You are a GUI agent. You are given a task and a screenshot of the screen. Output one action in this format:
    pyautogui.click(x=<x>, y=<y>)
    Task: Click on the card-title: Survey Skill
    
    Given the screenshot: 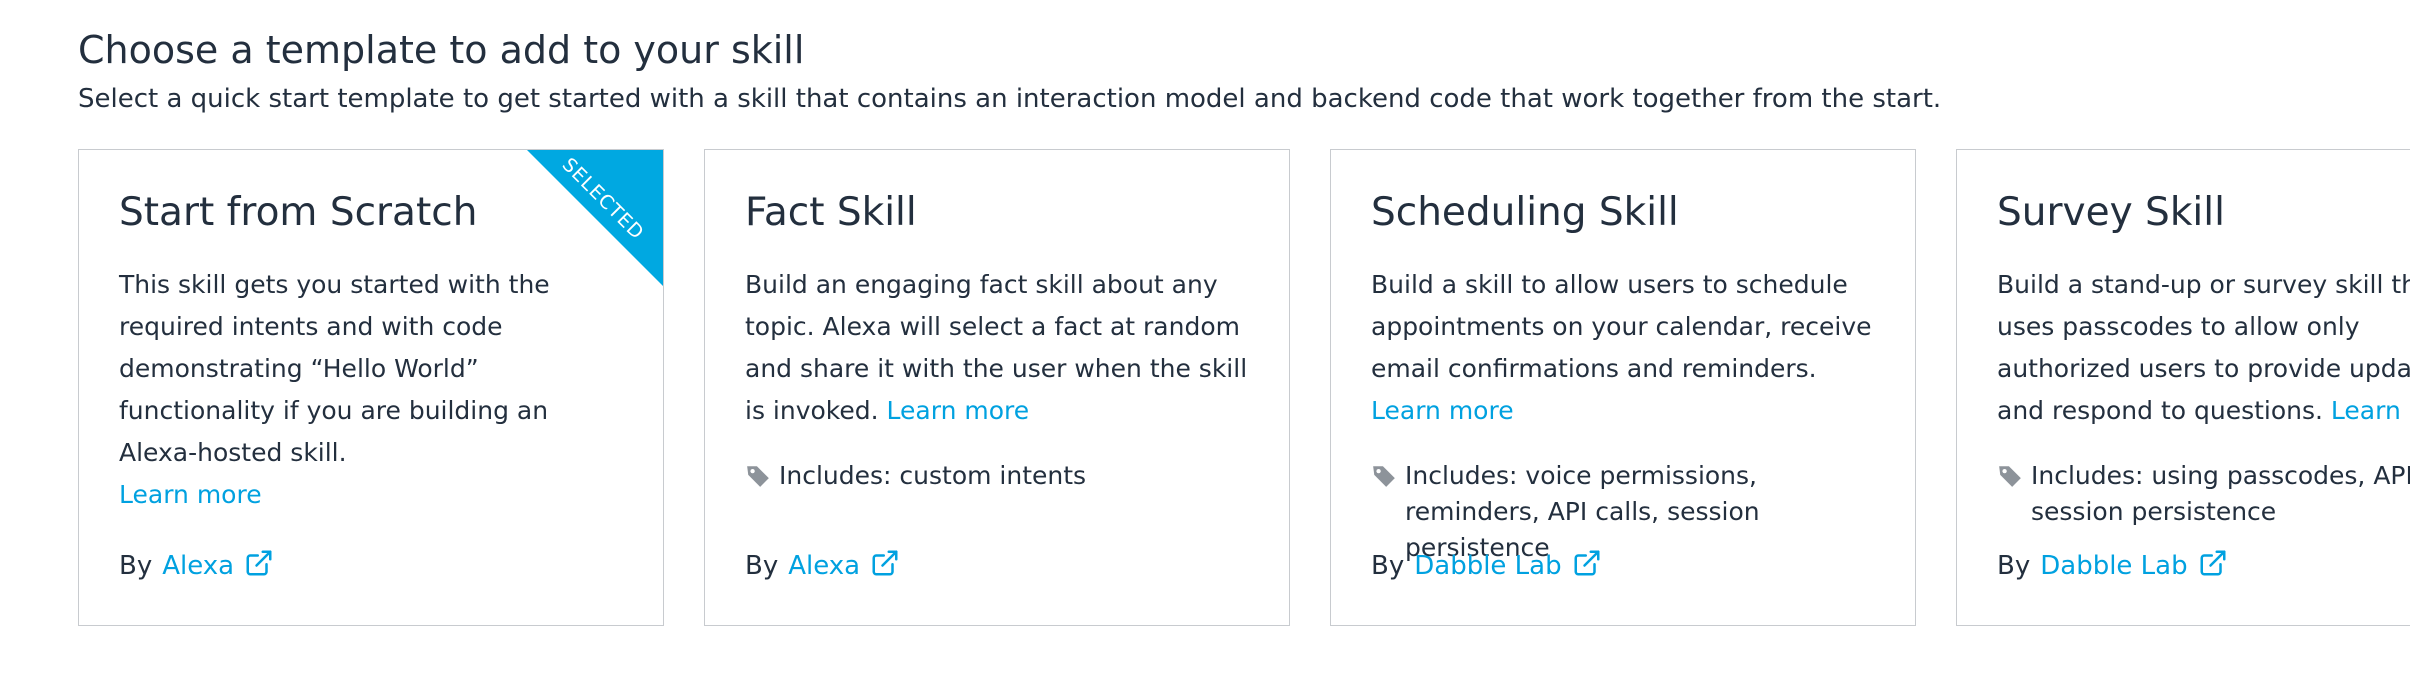 What is the action you would take?
    pyautogui.click(x=2111, y=212)
    